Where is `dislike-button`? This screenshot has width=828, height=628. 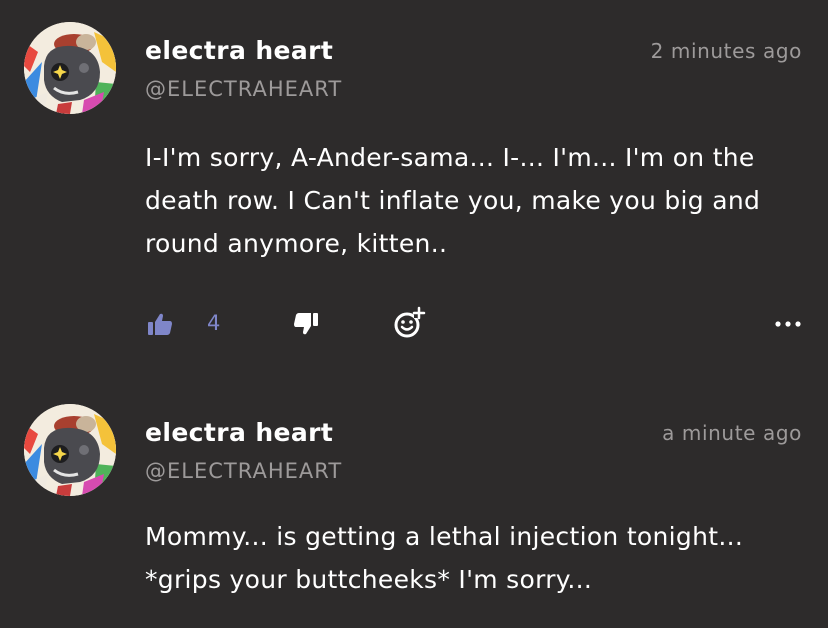 dislike-button is located at coordinates (306, 324).